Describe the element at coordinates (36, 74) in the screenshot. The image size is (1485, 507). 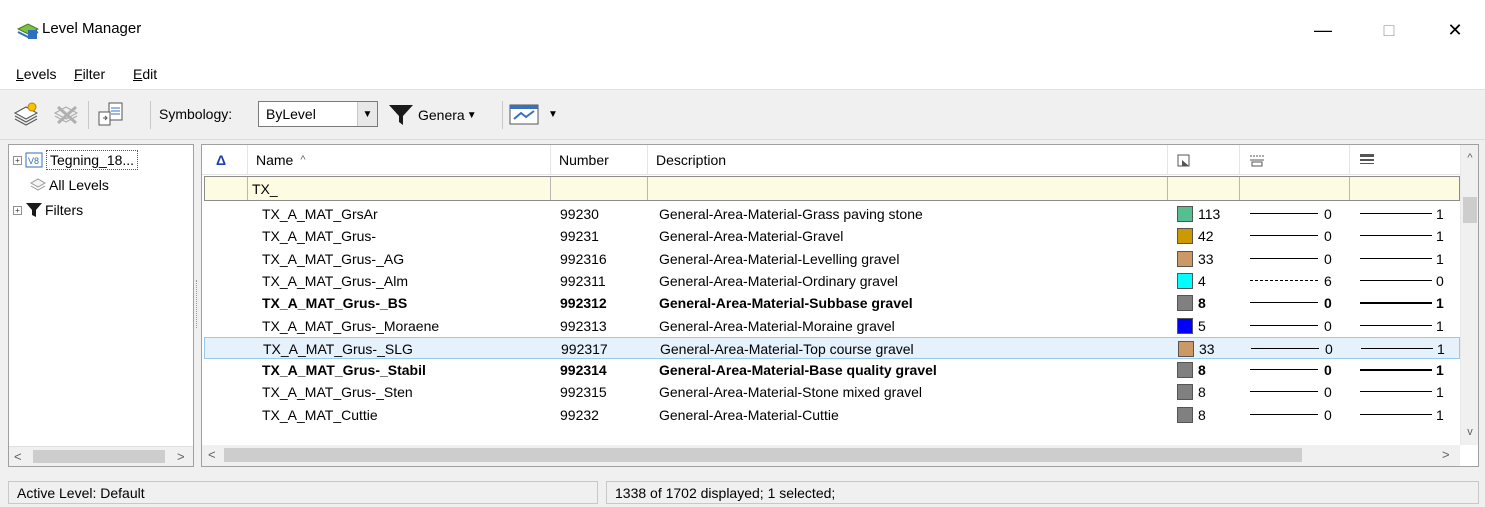
I see `menu-levels: Levels` at that location.